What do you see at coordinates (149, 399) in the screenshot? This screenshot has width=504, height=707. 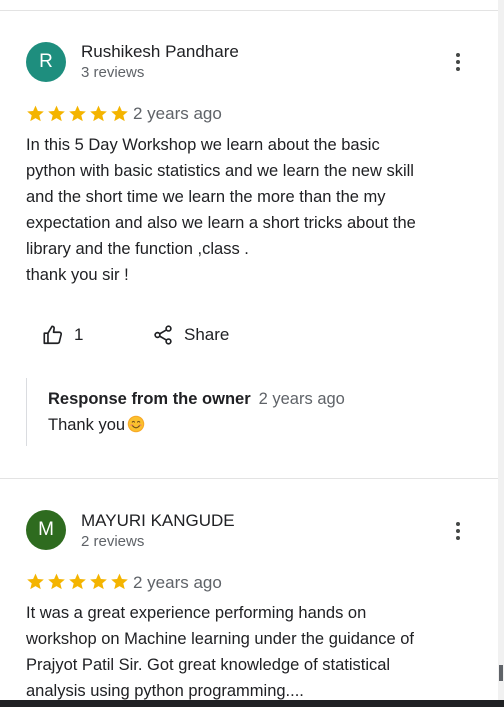 I see `owner-response-title: Response from the owner` at bounding box center [149, 399].